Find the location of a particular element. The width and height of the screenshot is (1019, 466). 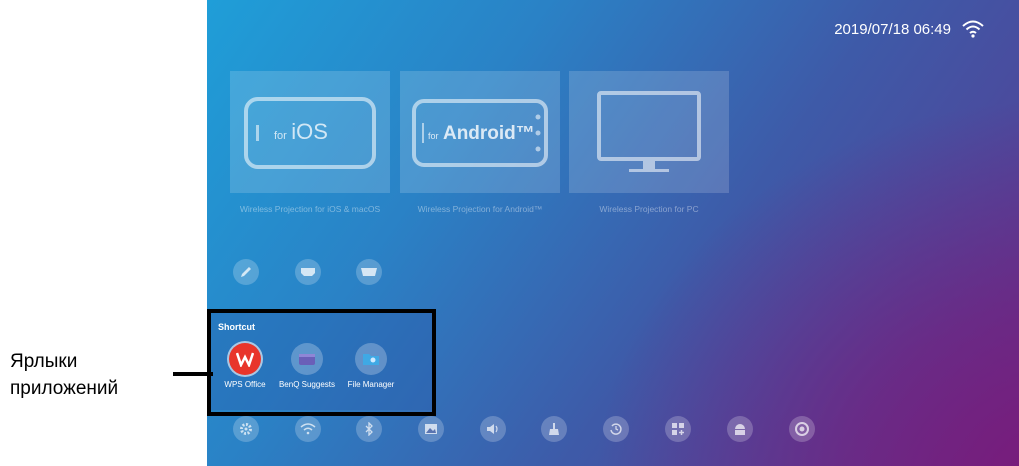

broom-icon is located at coordinates (554, 429).